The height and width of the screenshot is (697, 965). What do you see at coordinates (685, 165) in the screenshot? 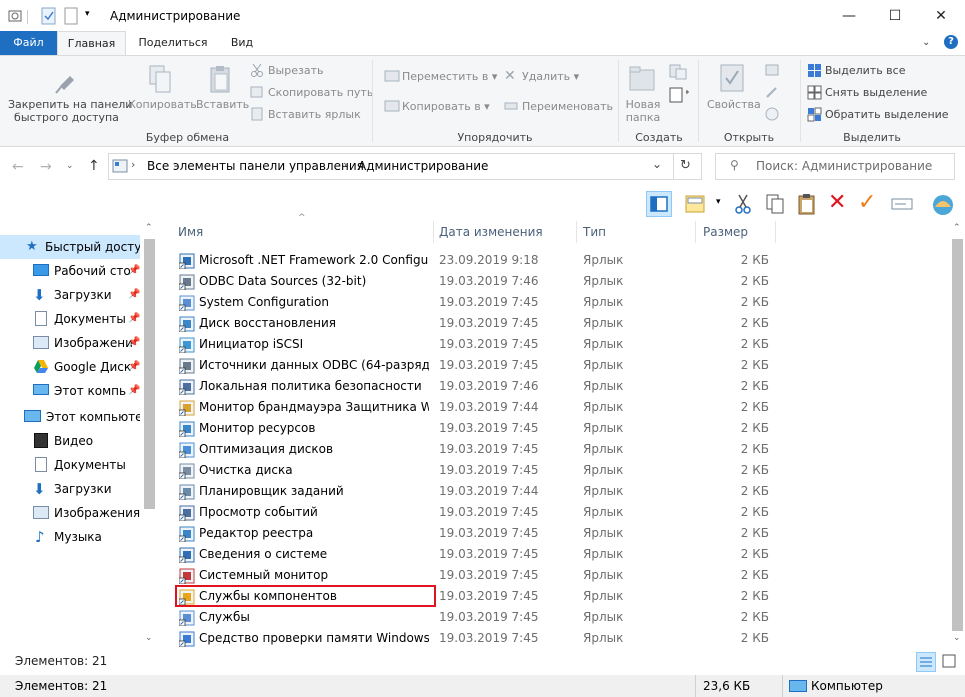
I see `refresh-icon: ↻` at bounding box center [685, 165].